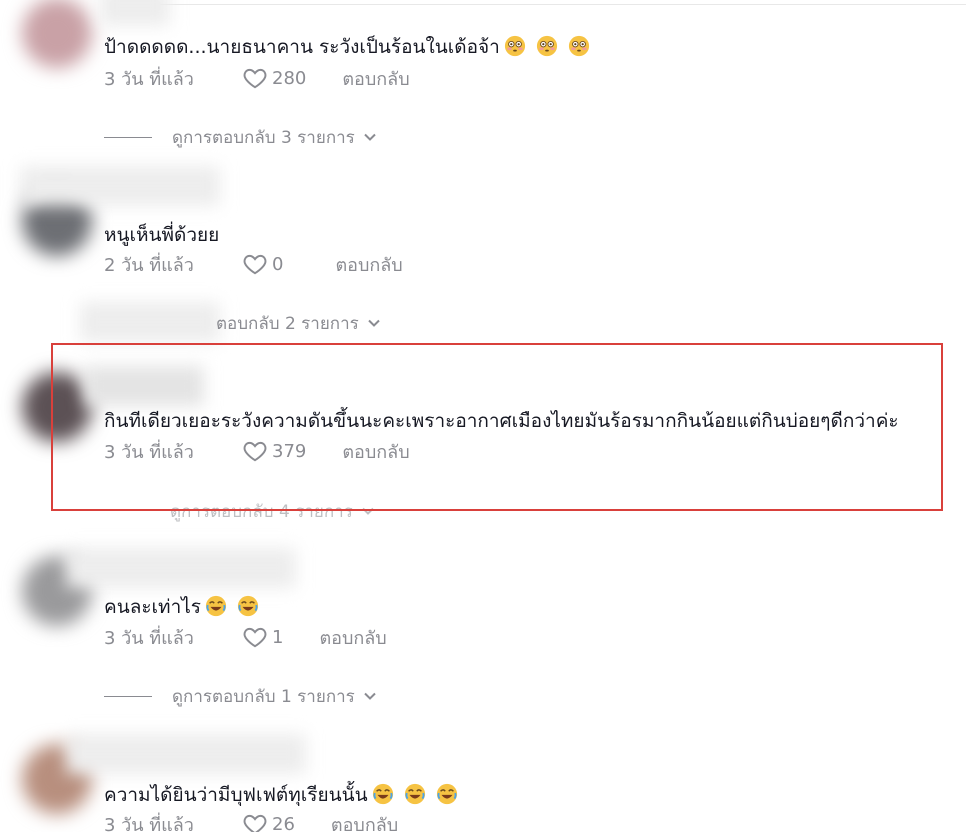 This screenshot has height=832, width=966. I want to click on like-count: 280, so click(289, 78).